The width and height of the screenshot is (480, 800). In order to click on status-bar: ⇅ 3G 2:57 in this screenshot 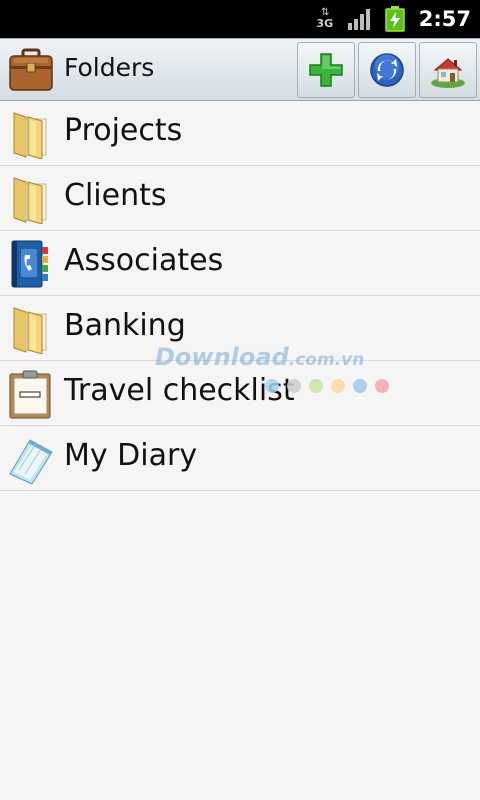, I will do `click(240, 19)`.